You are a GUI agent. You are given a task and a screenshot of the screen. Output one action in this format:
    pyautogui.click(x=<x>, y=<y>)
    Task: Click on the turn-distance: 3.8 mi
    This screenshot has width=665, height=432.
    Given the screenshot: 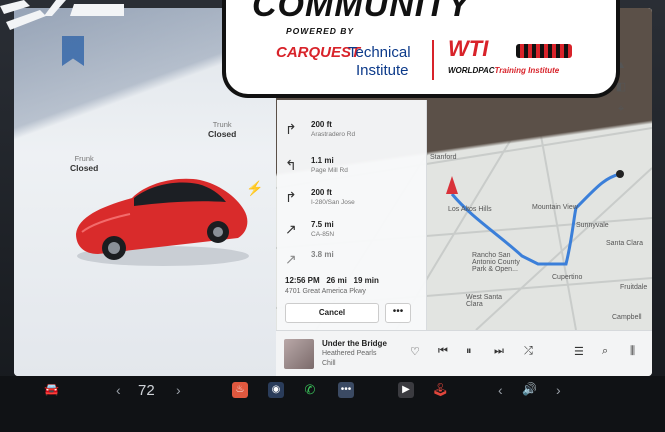 What is the action you would take?
    pyautogui.click(x=322, y=254)
    